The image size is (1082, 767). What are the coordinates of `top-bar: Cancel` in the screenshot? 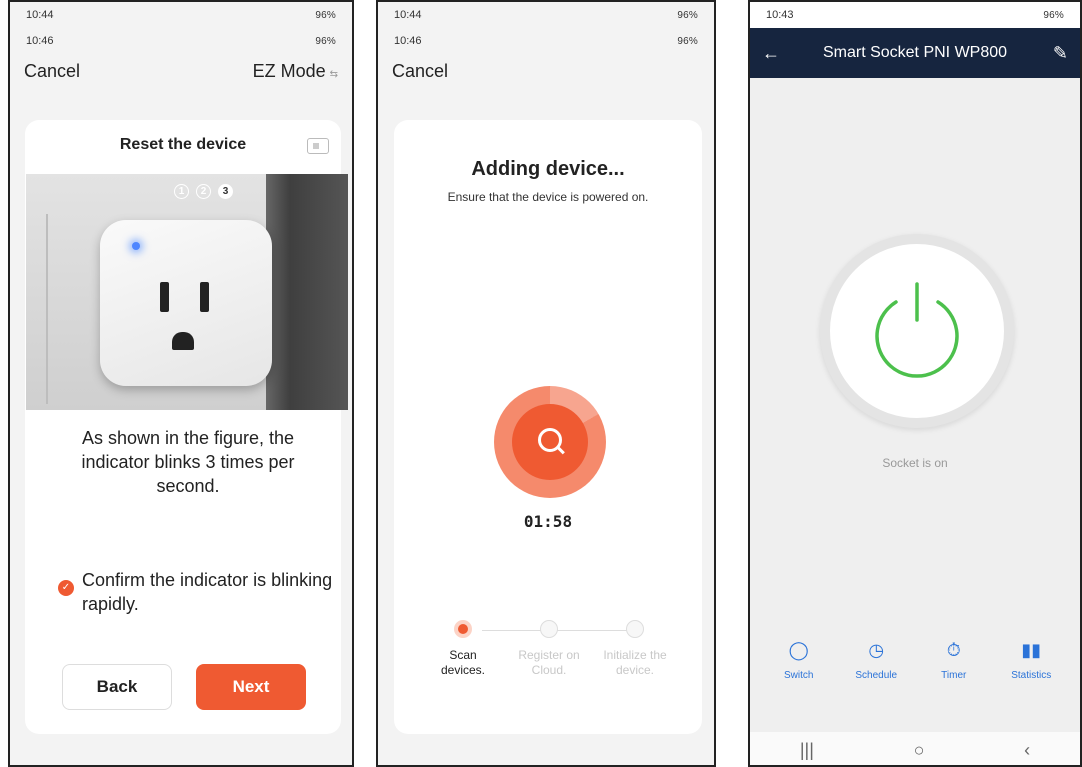 It's located at (546, 71).